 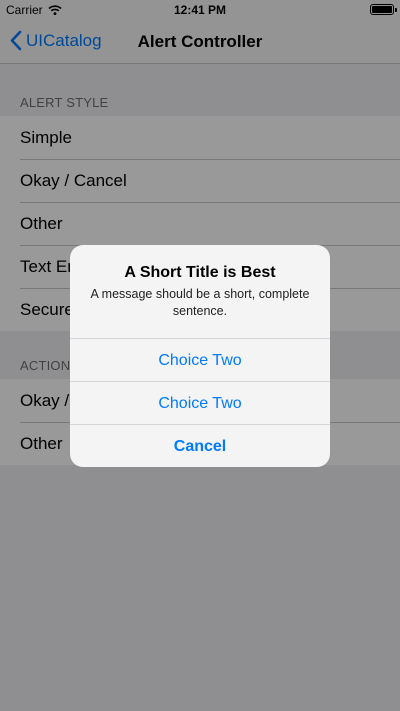 What do you see at coordinates (200, 272) in the screenshot?
I see `alert-title: A Short Title is Best` at bounding box center [200, 272].